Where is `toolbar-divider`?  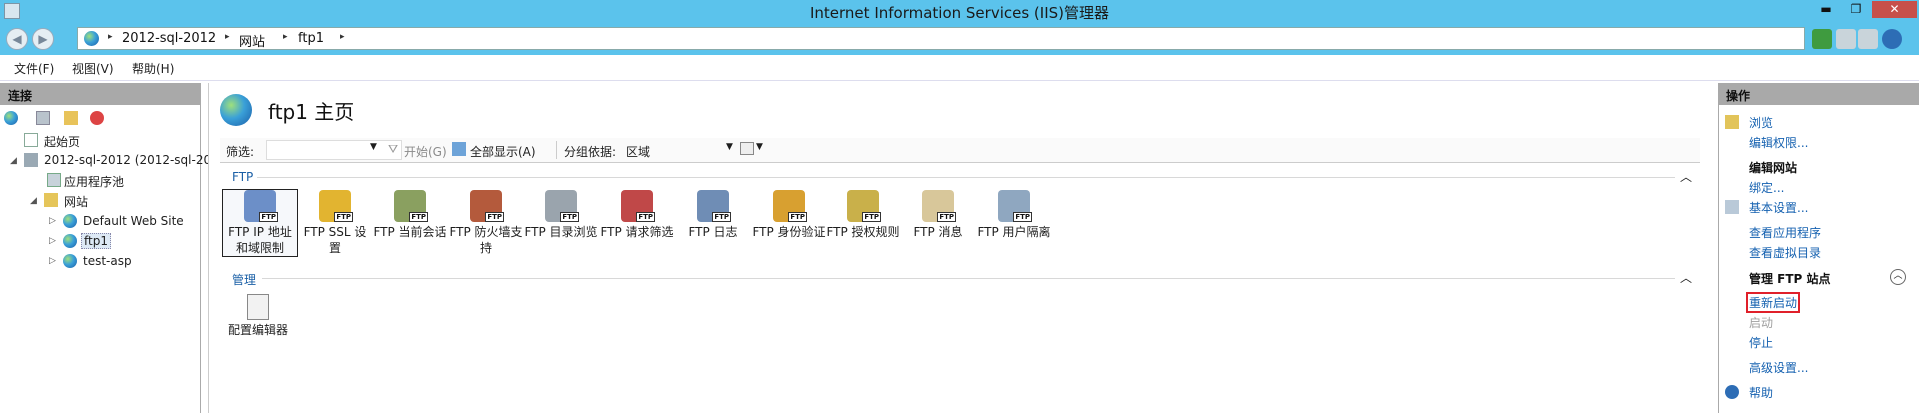 toolbar-divider is located at coordinates (556, 150).